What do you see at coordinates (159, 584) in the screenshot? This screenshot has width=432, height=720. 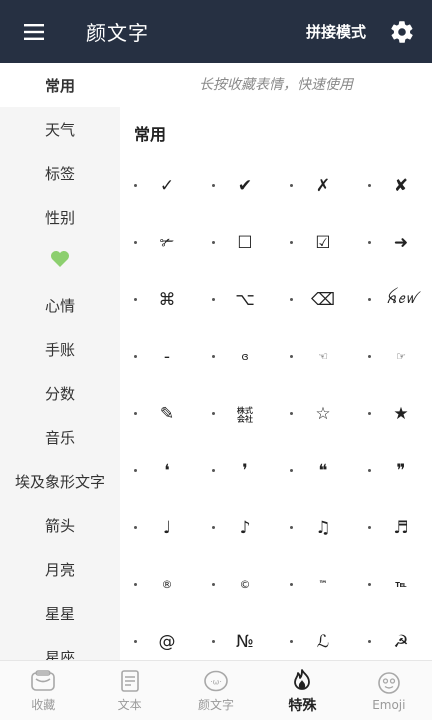 I see `symbol-cell: ®` at bounding box center [159, 584].